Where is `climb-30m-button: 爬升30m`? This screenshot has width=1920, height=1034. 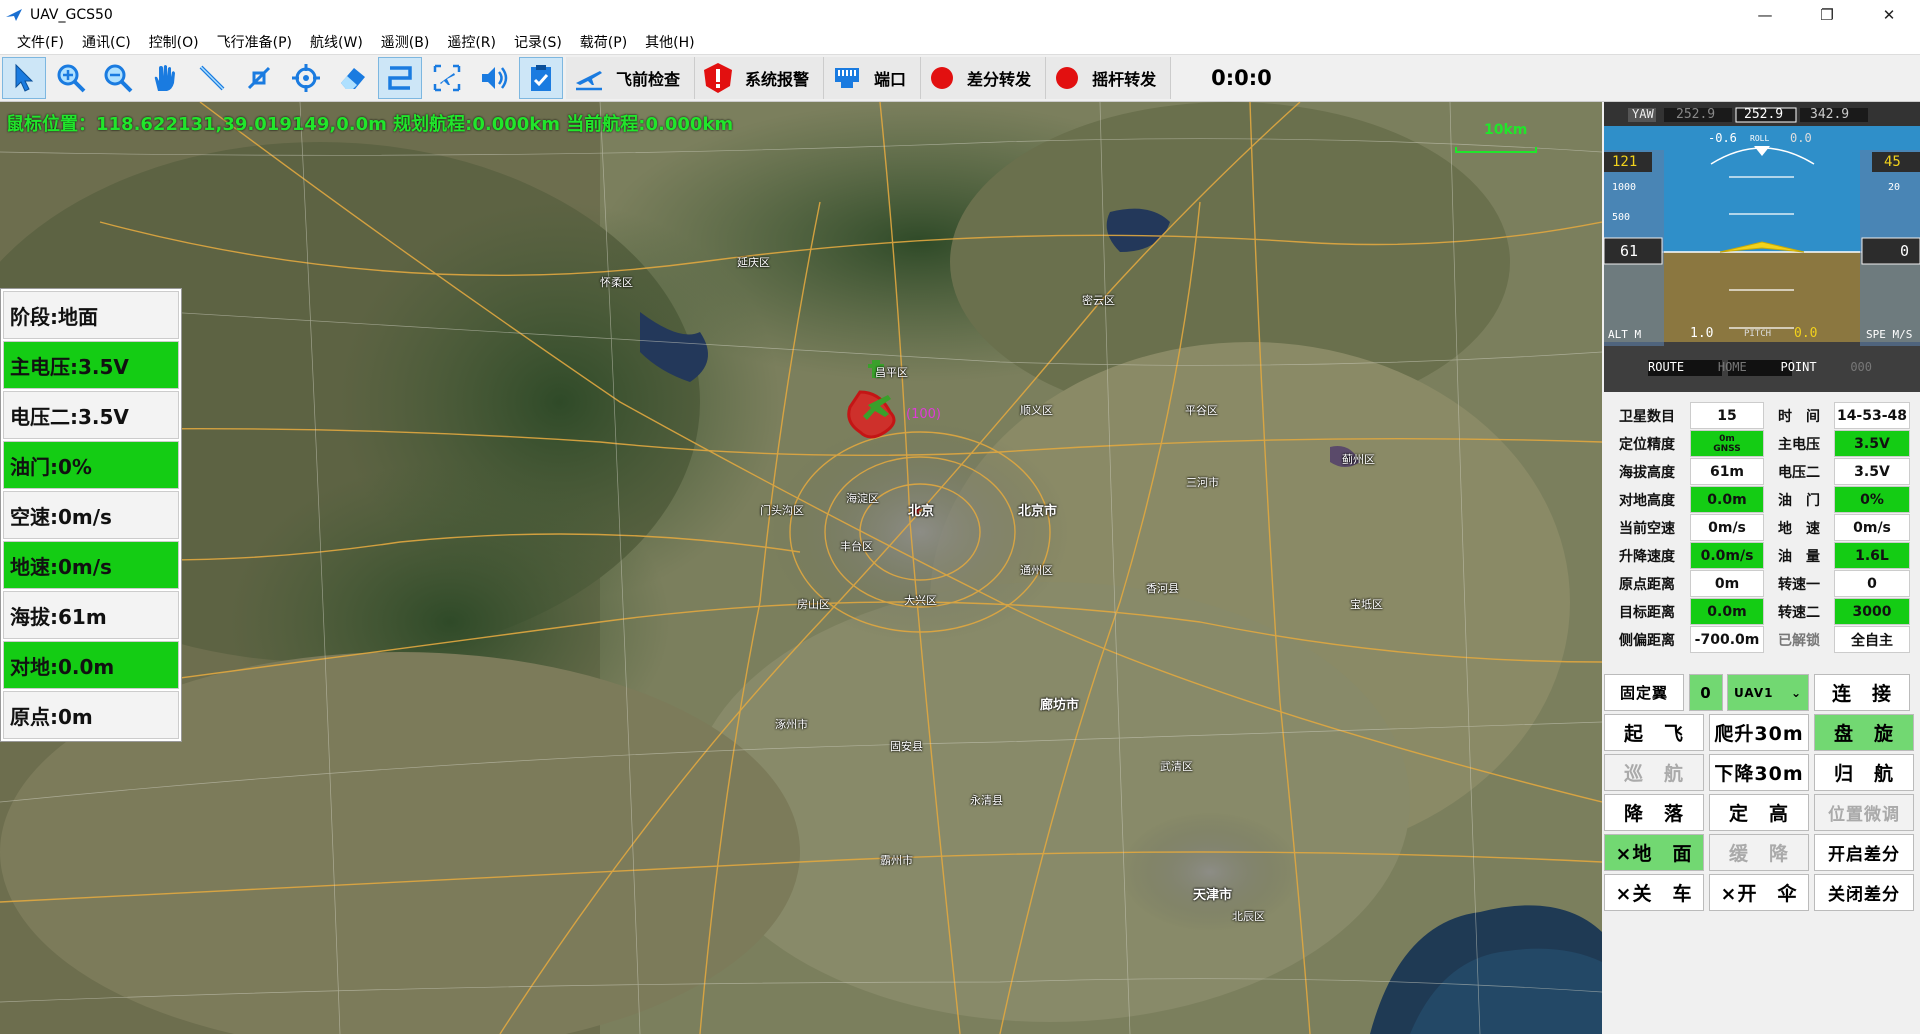 climb-30m-button: 爬升30m is located at coordinates (1759, 732).